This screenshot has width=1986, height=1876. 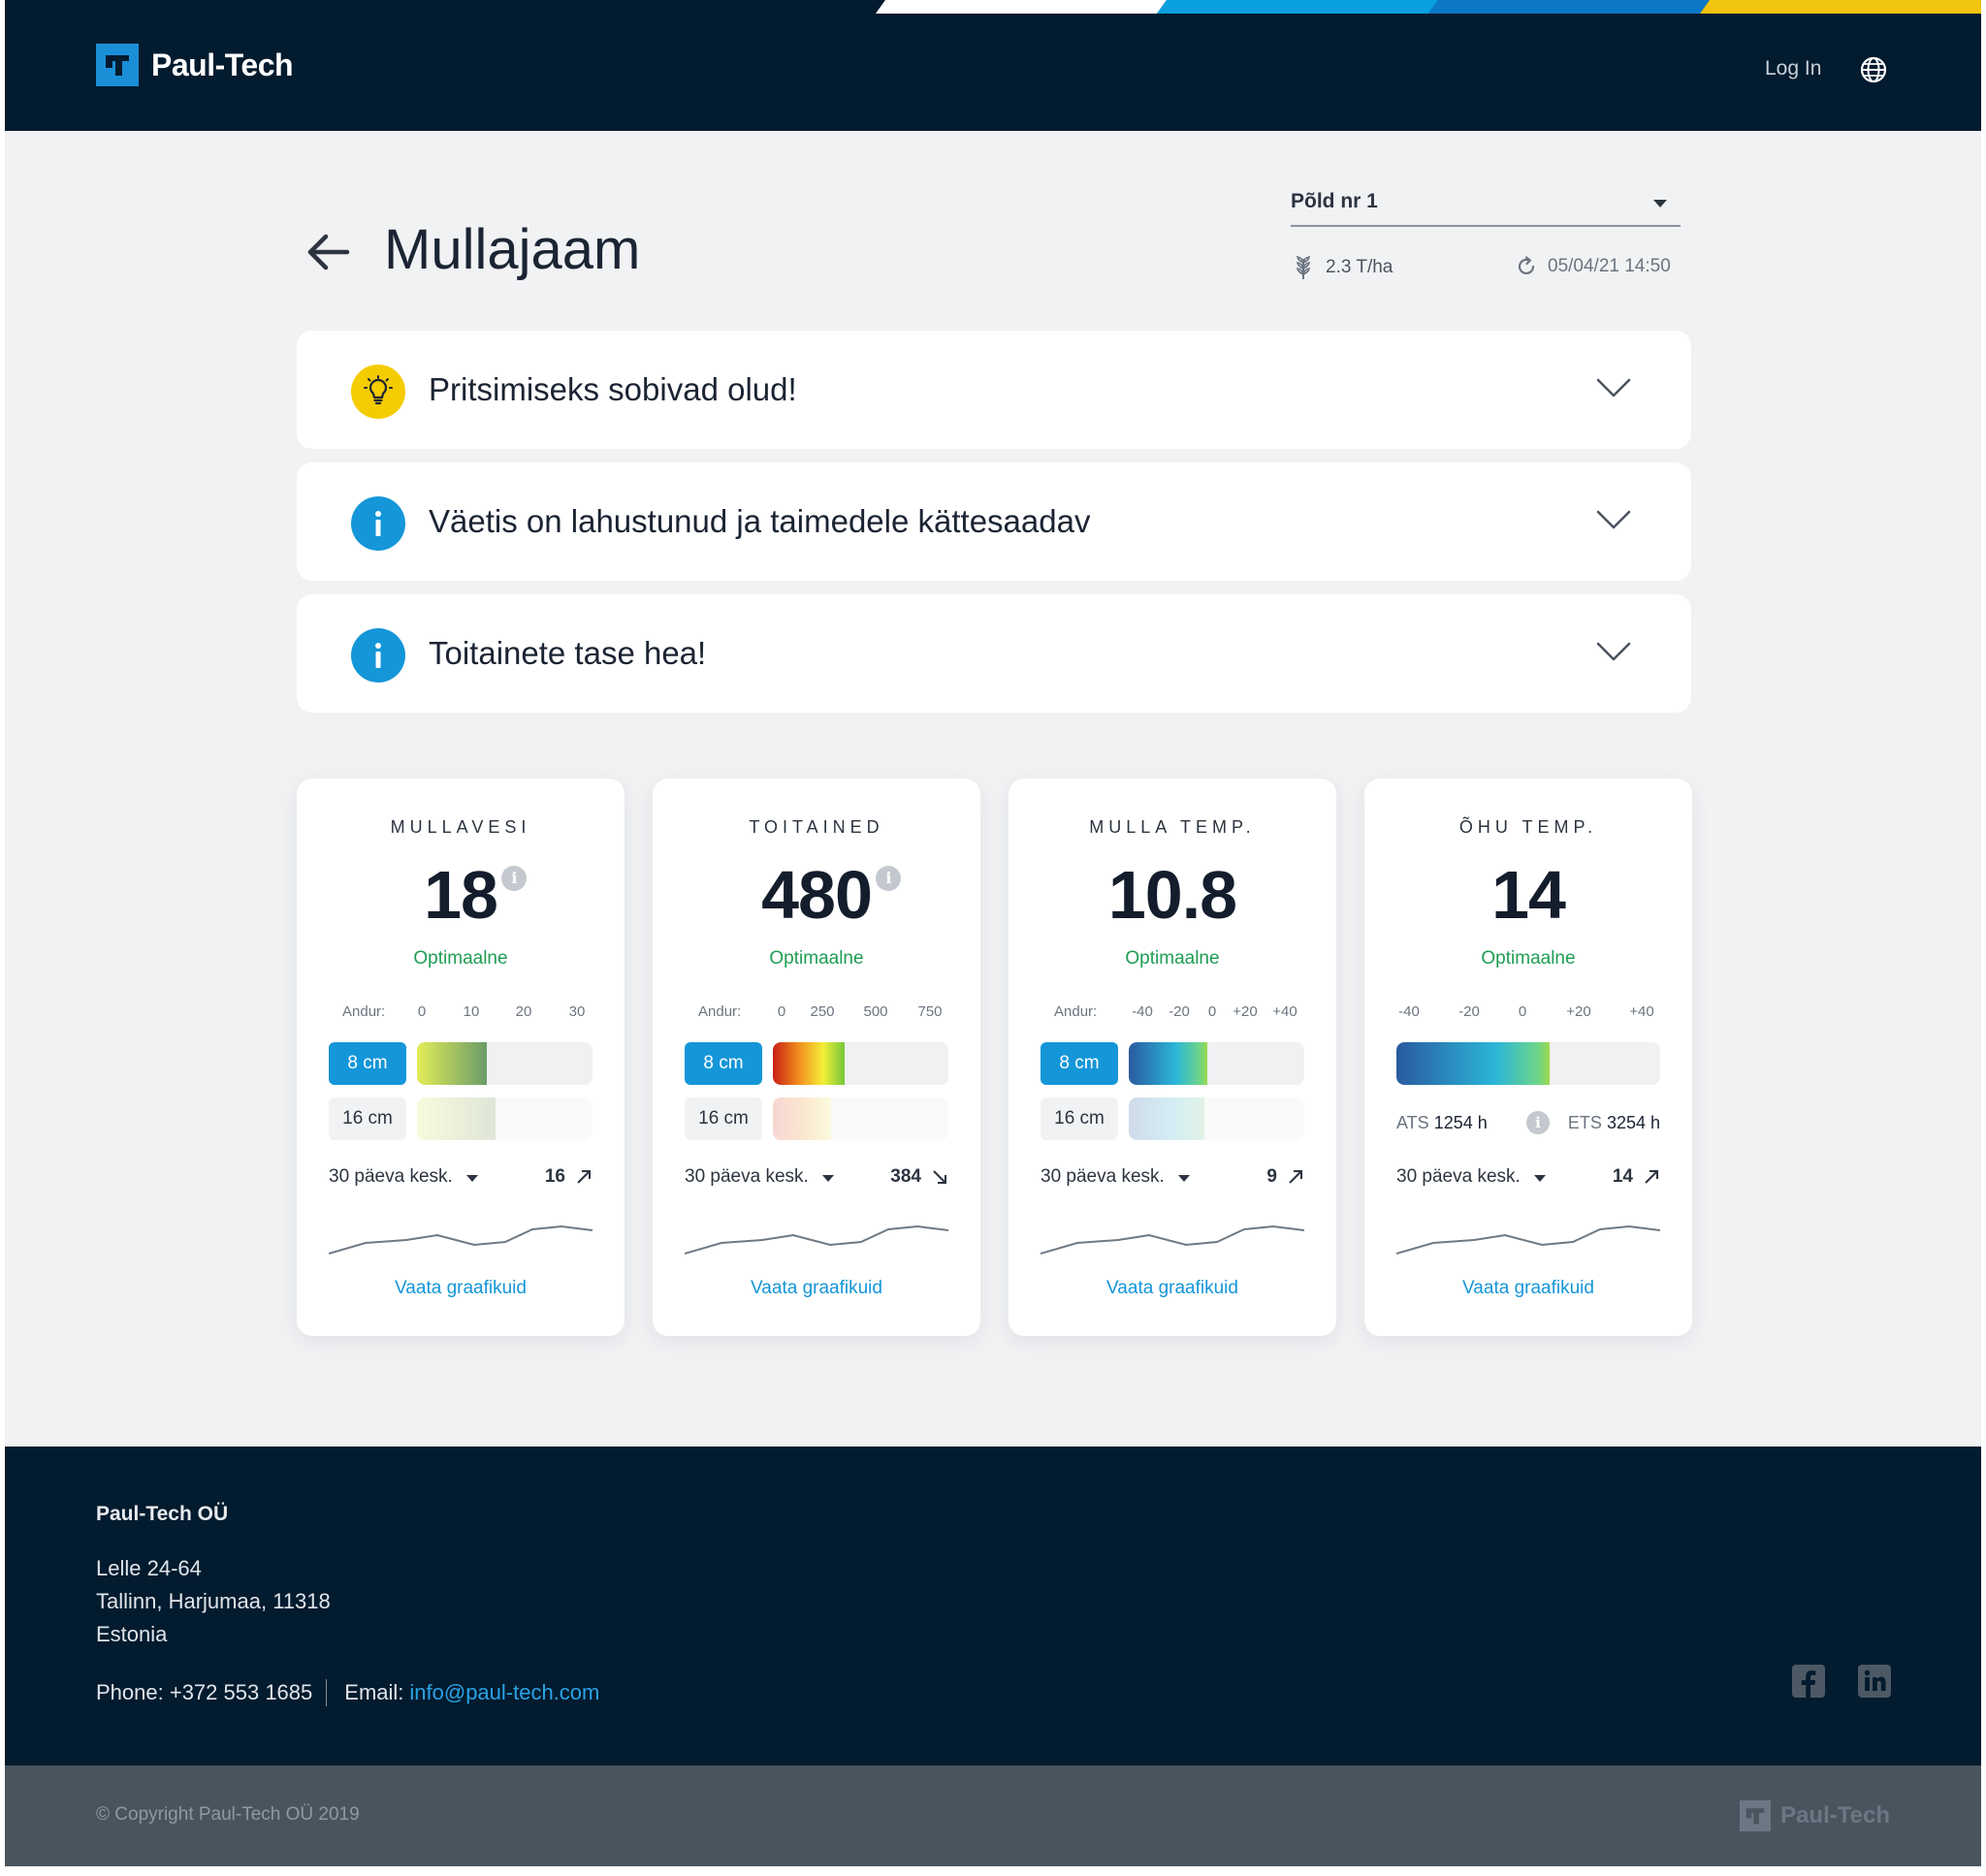 I want to click on footer-logo: Paul-Tech, so click(x=1815, y=1815).